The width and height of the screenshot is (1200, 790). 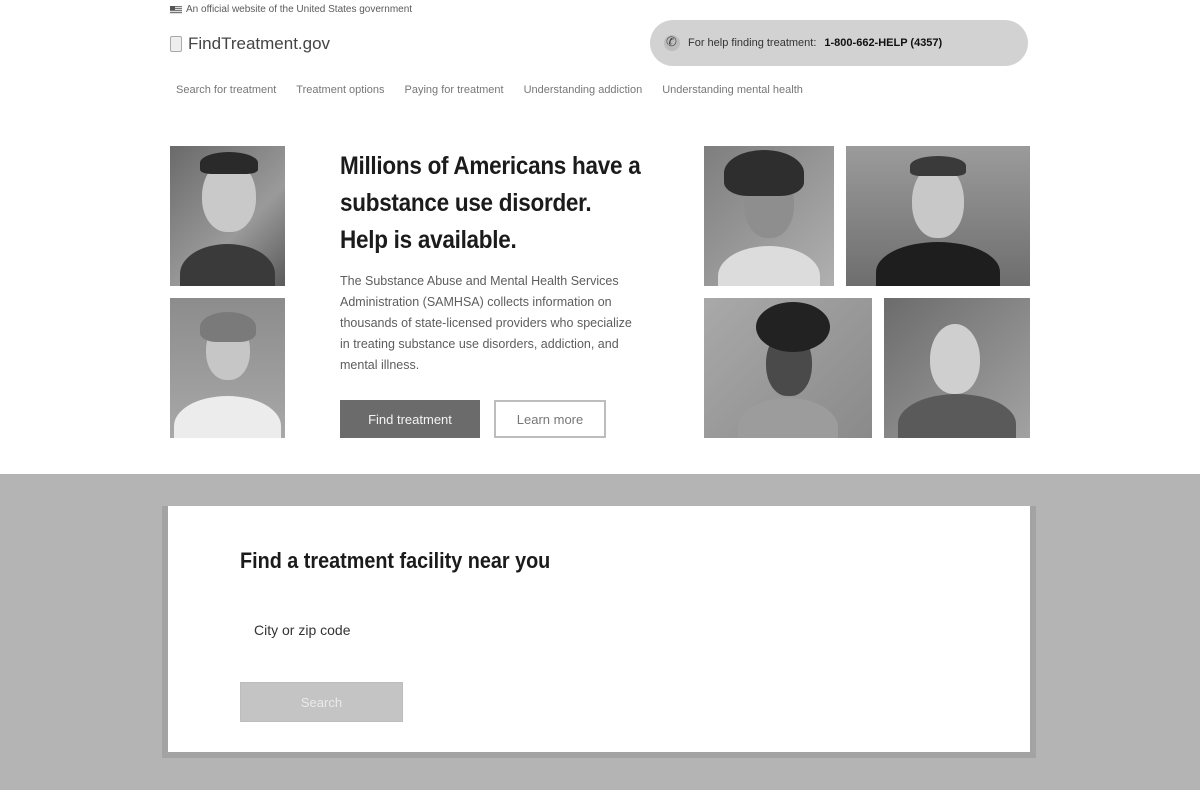 What do you see at coordinates (395, 560) in the screenshot?
I see `search-heading: Find a treatment facility near you` at bounding box center [395, 560].